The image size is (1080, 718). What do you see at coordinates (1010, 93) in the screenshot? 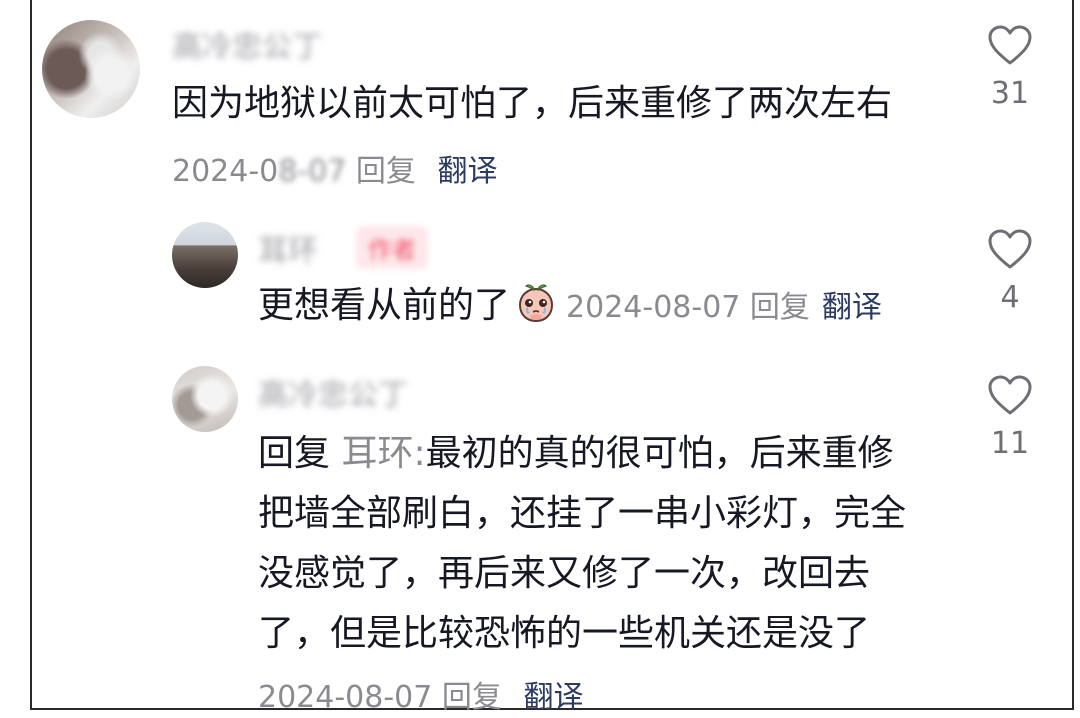
I see `like-count: 31` at bounding box center [1010, 93].